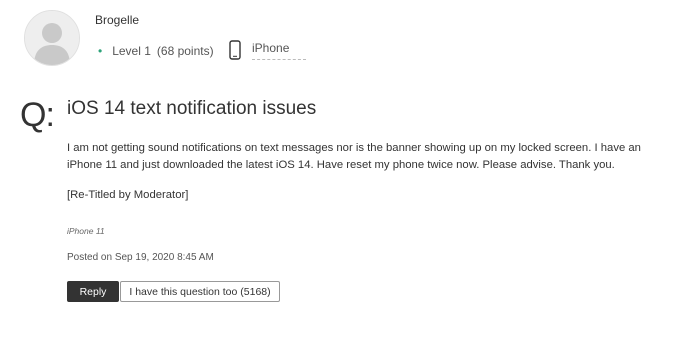 This screenshot has height=363, width=700. What do you see at coordinates (128, 195) in the screenshot?
I see `moderator-note: [Re-Titled by Moderator]` at bounding box center [128, 195].